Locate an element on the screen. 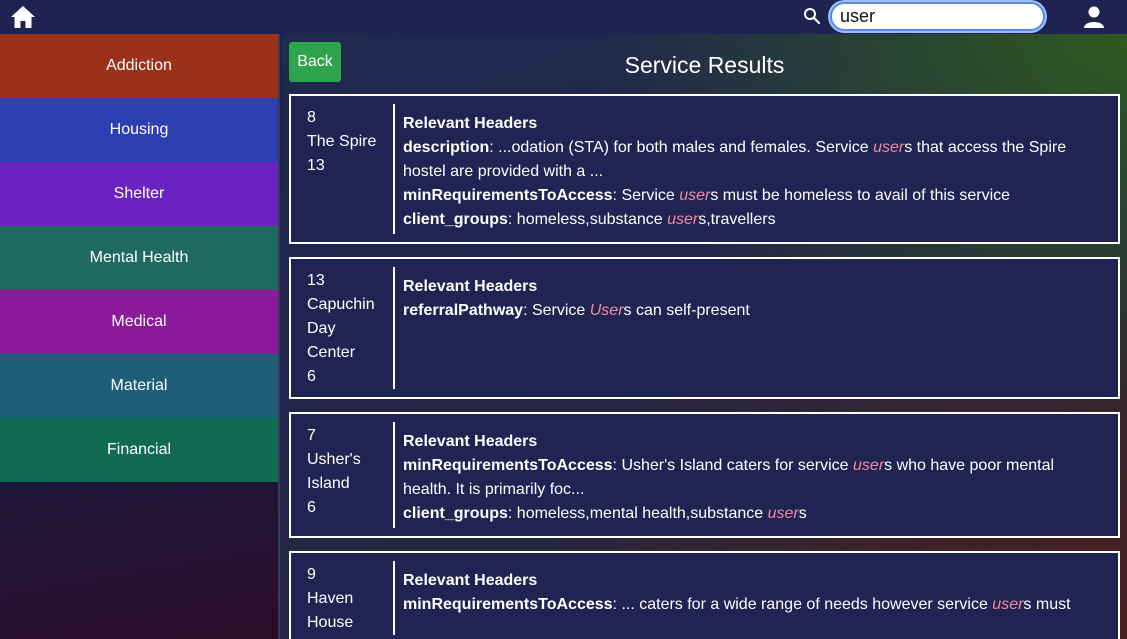 Image resolution: width=1127 pixels, height=639 pixels. field-text: : Usher's Island caters for service is located at coordinates (733, 465).